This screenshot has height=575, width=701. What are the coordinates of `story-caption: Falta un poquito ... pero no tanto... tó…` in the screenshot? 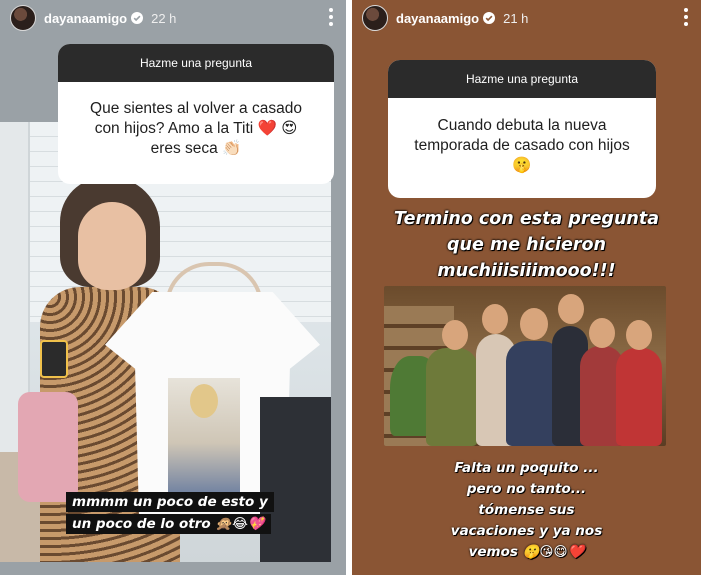 It's located at (526, 510).